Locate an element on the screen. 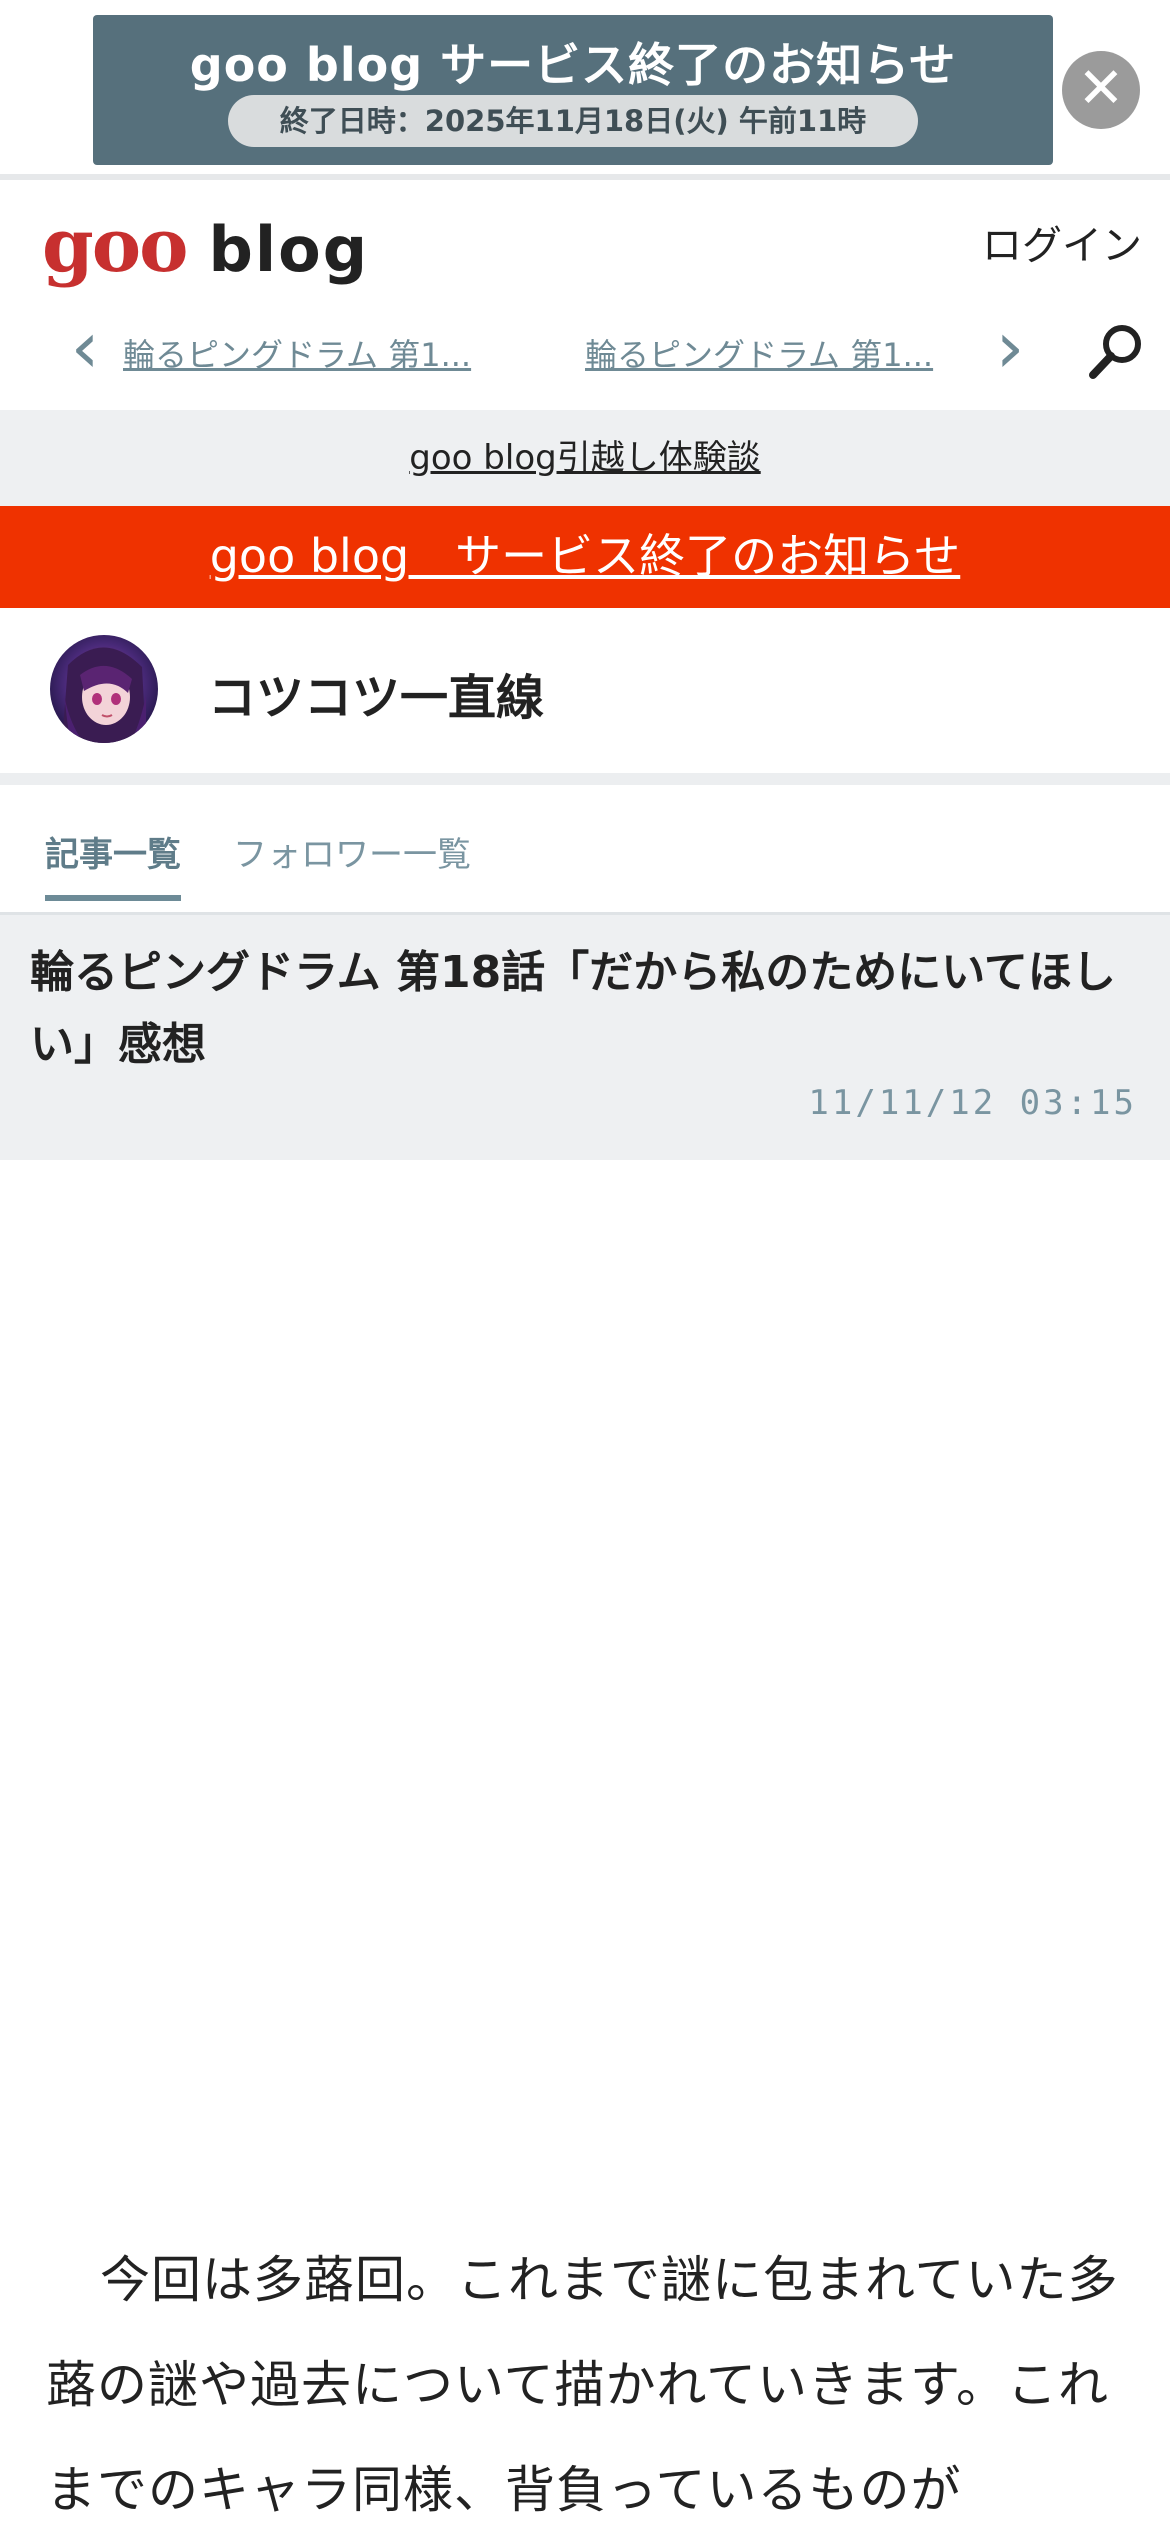  article-date: 11/11/12 03:15 is located at coordinates (972, 1103).